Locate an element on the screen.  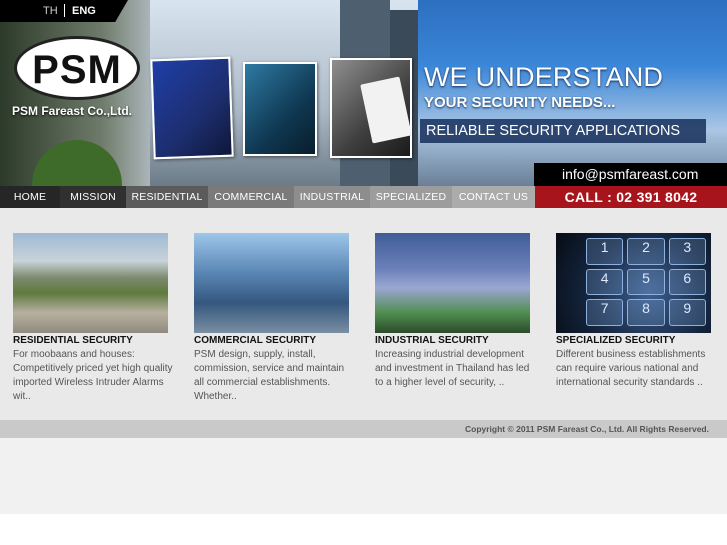
footer-area is located at coordinates (363, 476).